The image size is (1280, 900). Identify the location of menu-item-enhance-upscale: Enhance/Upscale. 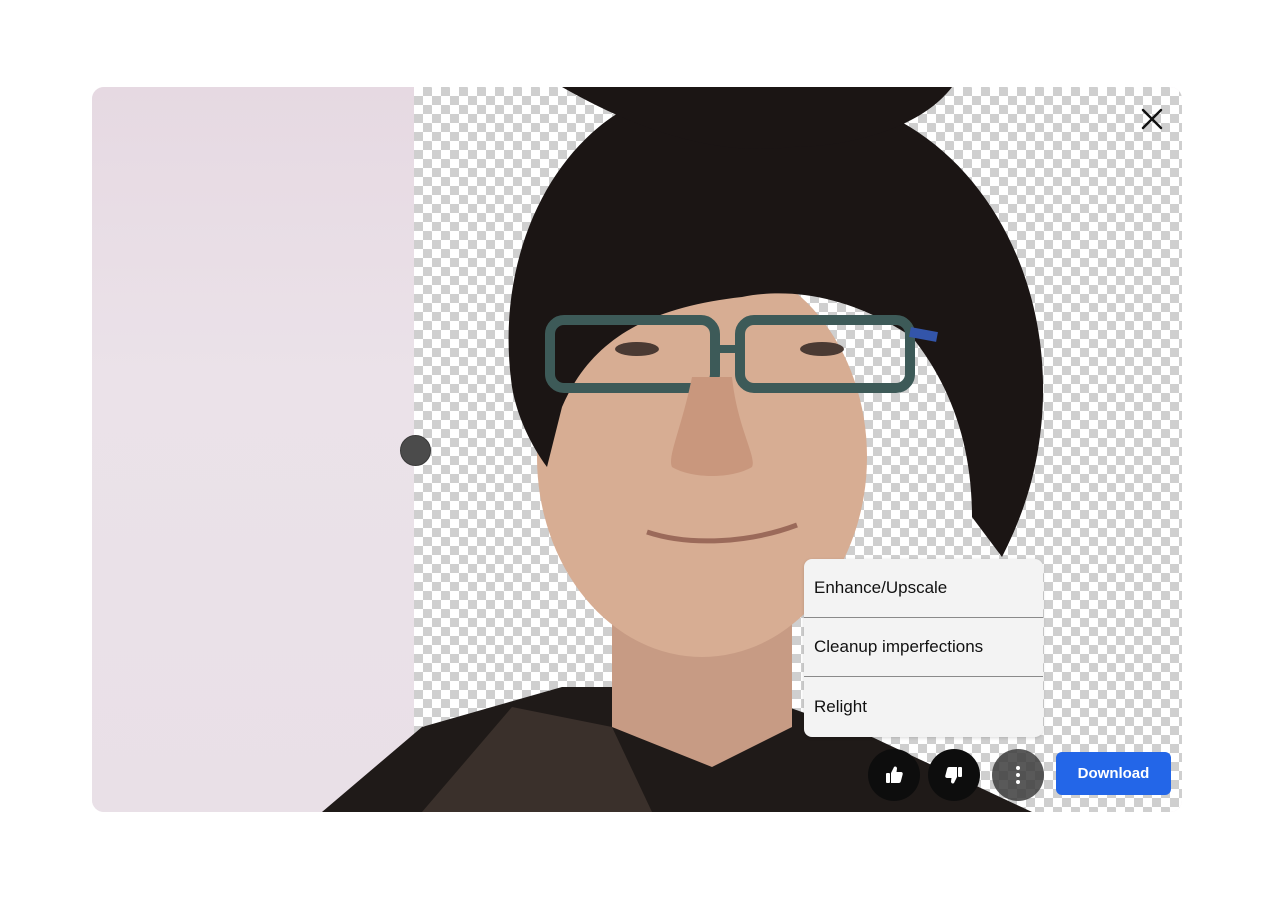
(923, 588).